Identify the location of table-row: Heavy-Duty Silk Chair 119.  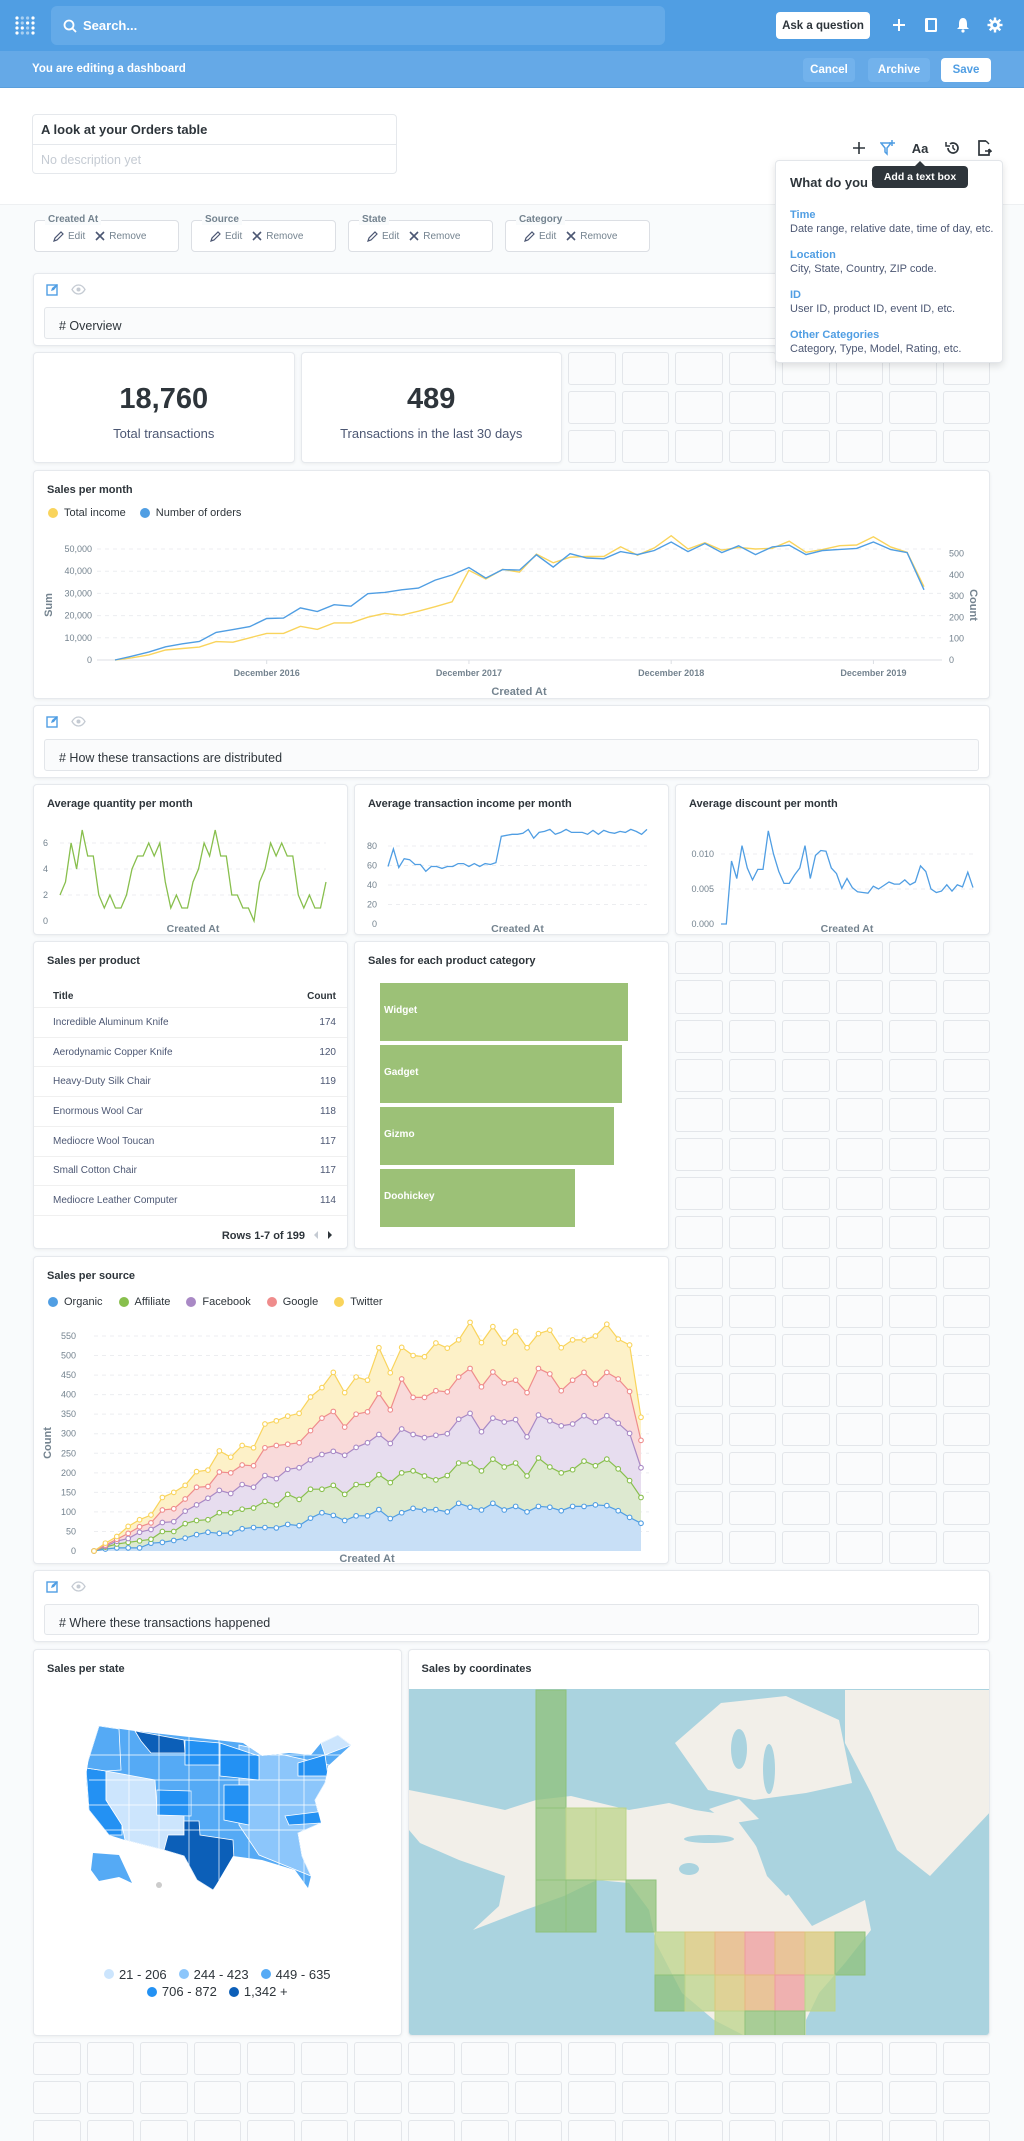
(190, 1082).